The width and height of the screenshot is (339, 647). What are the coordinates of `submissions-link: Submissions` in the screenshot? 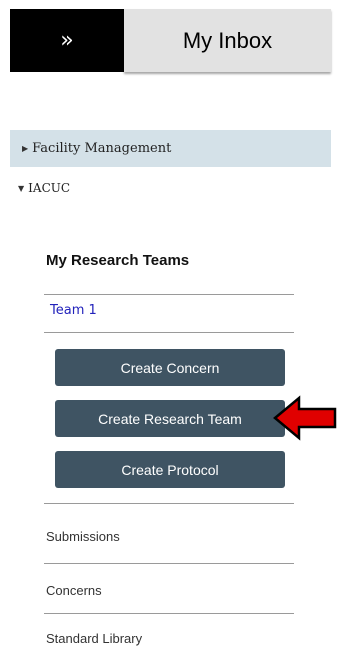 It's located at (83, 536).